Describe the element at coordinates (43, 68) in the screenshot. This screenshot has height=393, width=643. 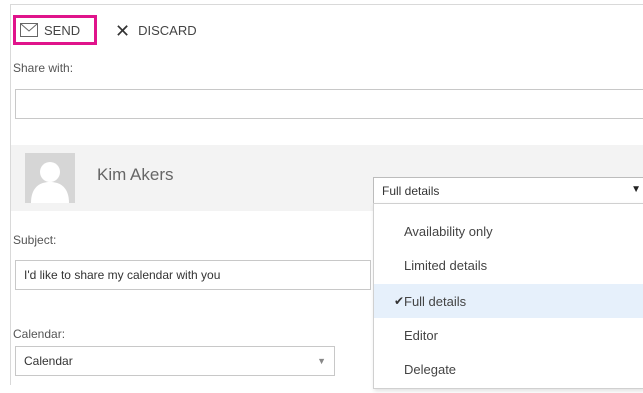
I see `share-with-label: Share with:` at that location.